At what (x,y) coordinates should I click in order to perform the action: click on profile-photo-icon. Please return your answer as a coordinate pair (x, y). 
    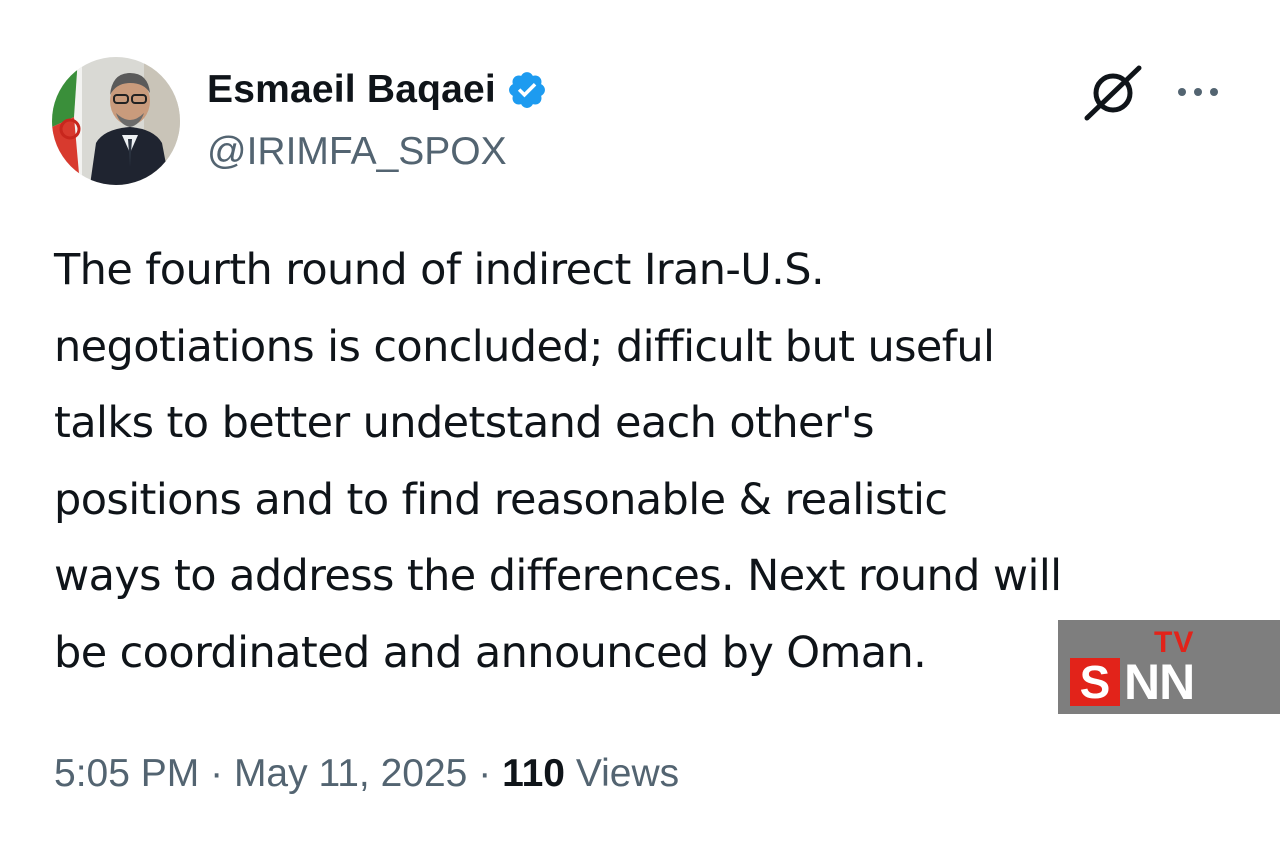
    Looking at the image, I should click on (116, 121).